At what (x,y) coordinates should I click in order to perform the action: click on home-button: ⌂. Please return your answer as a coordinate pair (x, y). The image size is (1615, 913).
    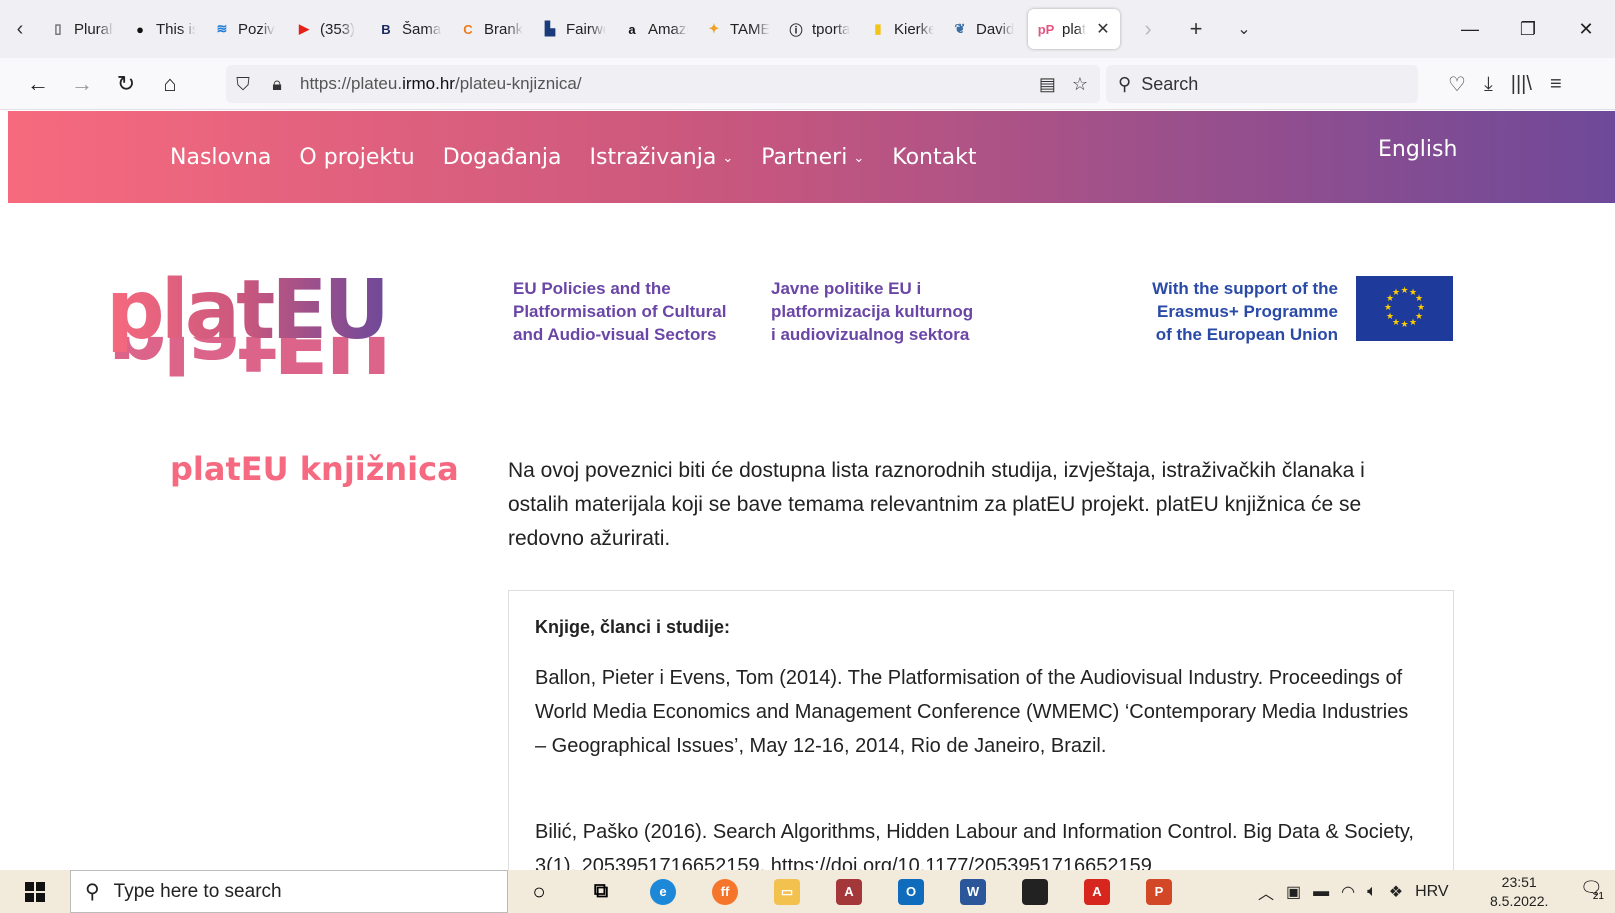
    Looking at the image, I should click on (170, 84).